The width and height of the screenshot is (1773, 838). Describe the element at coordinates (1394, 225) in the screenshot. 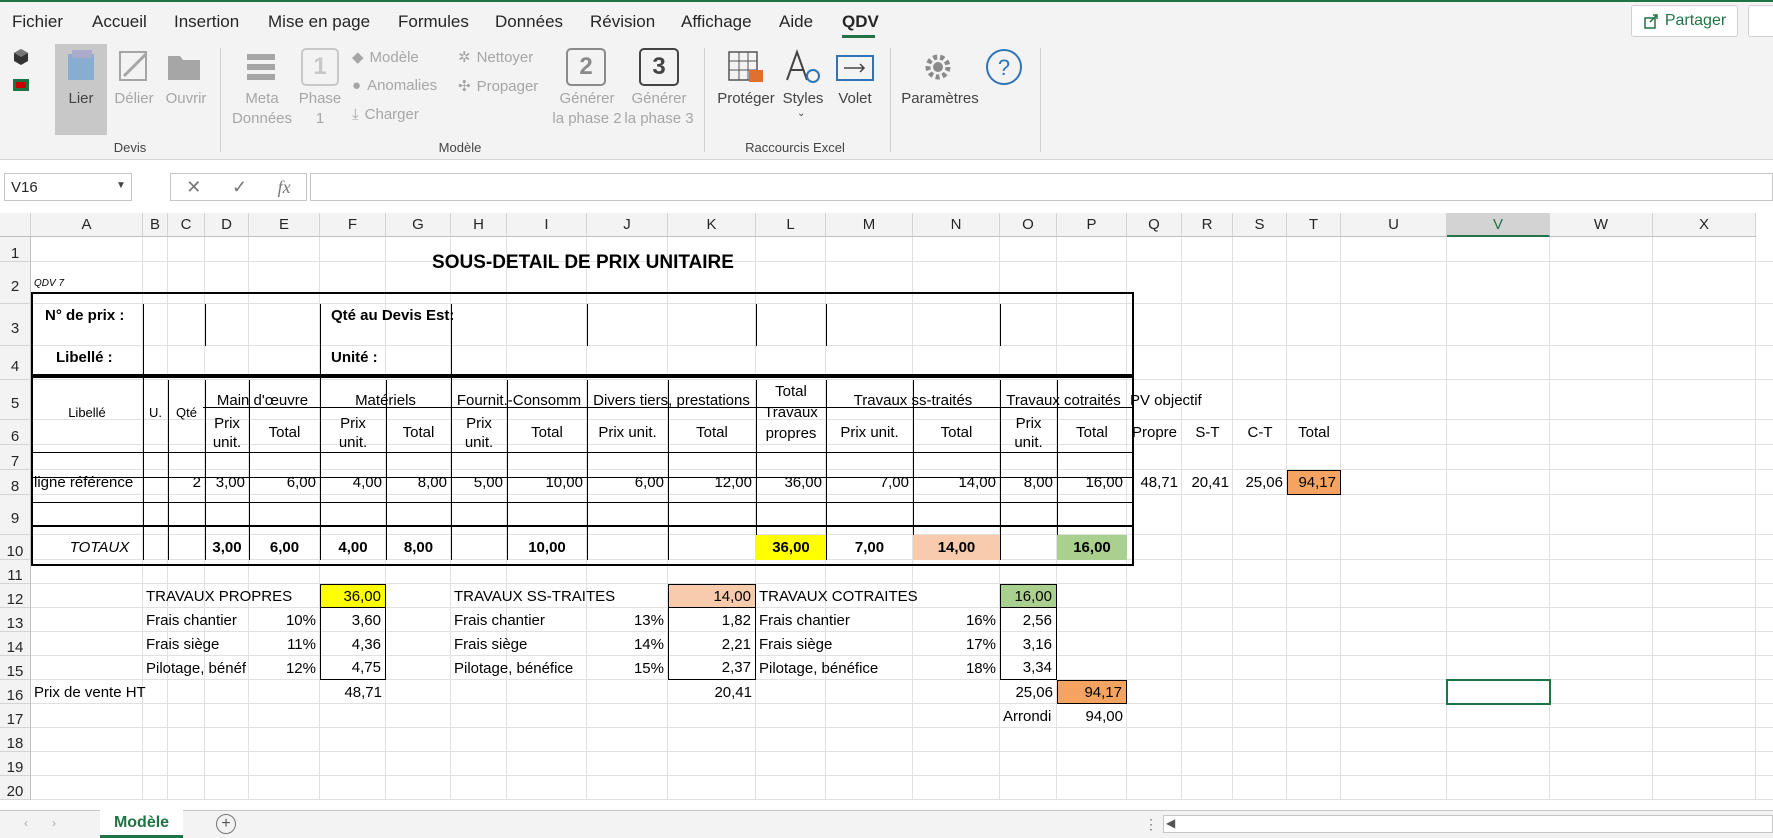

I see `column-header-U: U` at that location.